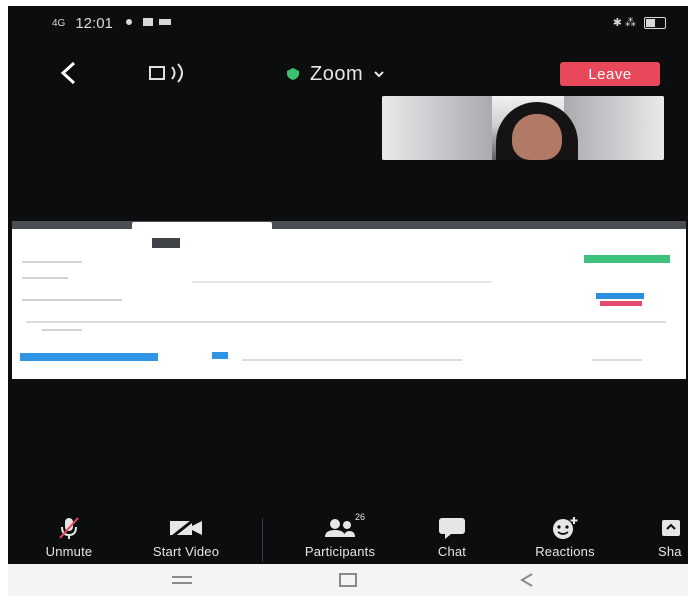 This screenshot has width=697, height=603. I want to click on shared-progress-bar, so click(89, 357).